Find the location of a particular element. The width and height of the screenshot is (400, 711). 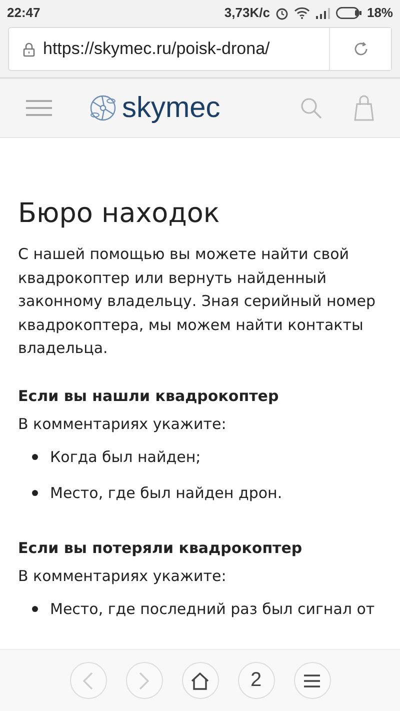

chevron-right-icon is located at coordinates (144, 681).